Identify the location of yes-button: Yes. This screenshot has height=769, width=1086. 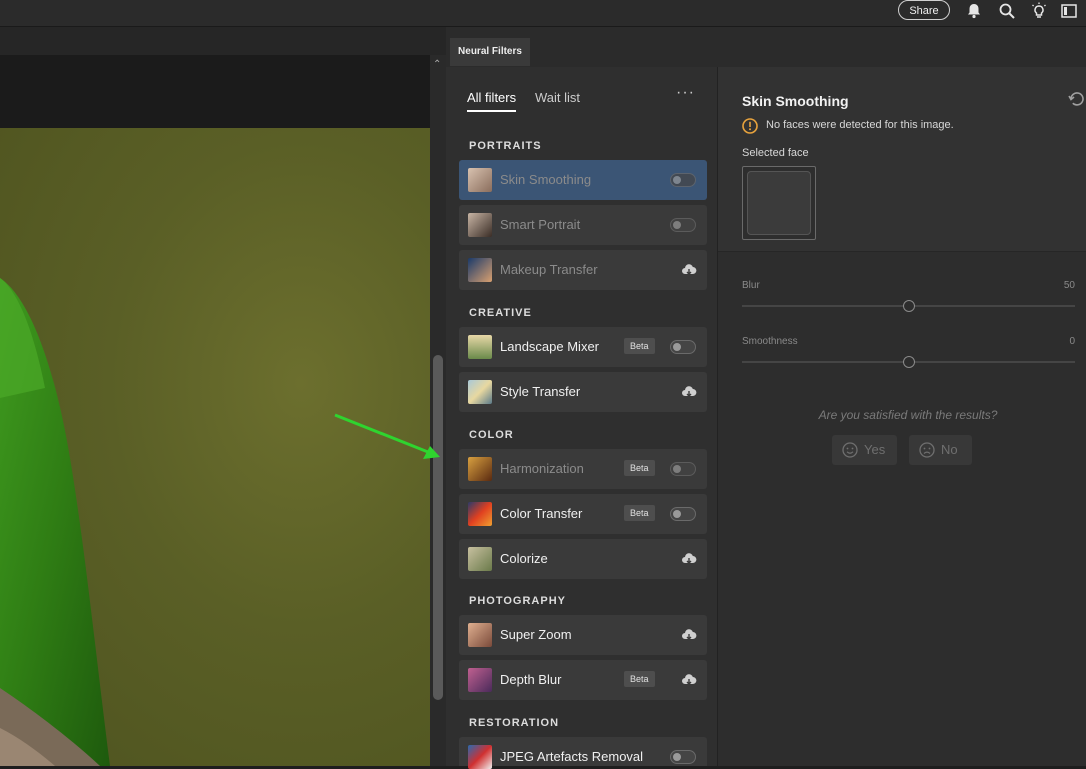
(864, 450).